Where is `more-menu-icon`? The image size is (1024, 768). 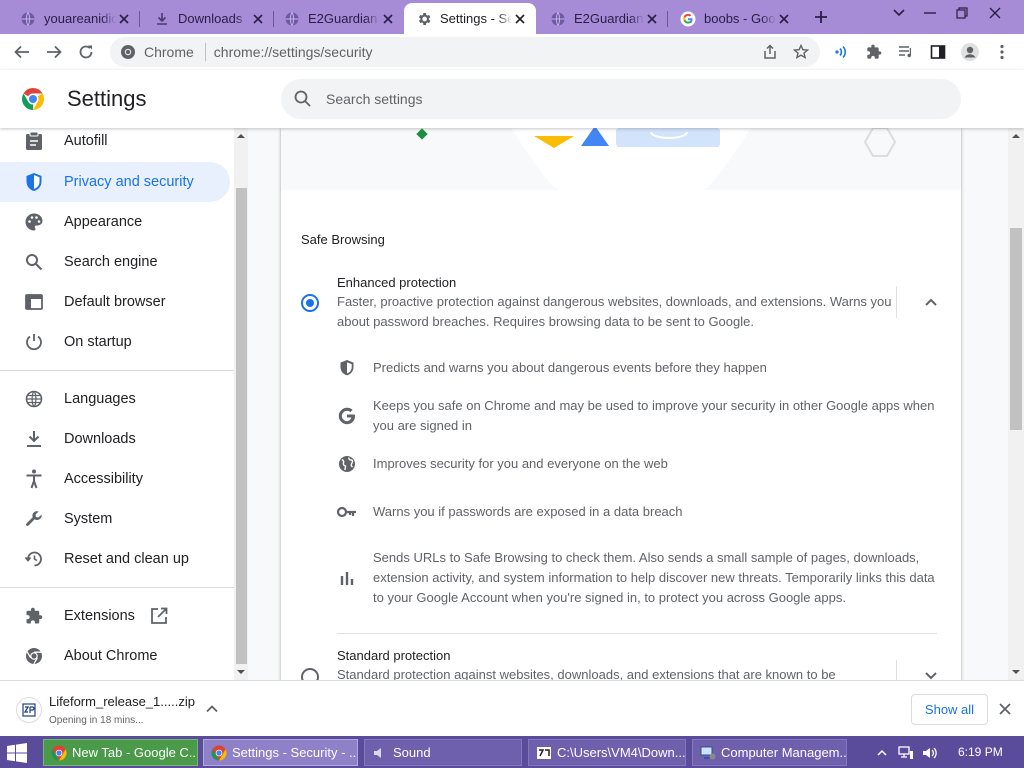
more-menu-icon is located at coordinates (1002, 52).